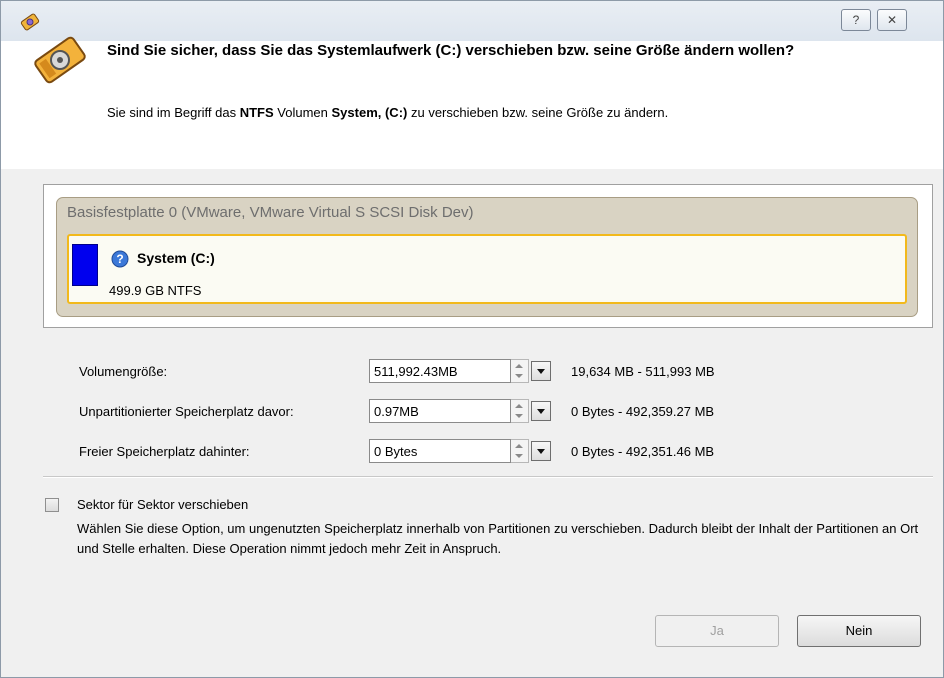 The image size is (944, 678). What do you see at coordinates (164, 451) in the screenshot?
I see `space-after-label: Freier Speicherplatz dahinter:` at bounding box center [164, 451].